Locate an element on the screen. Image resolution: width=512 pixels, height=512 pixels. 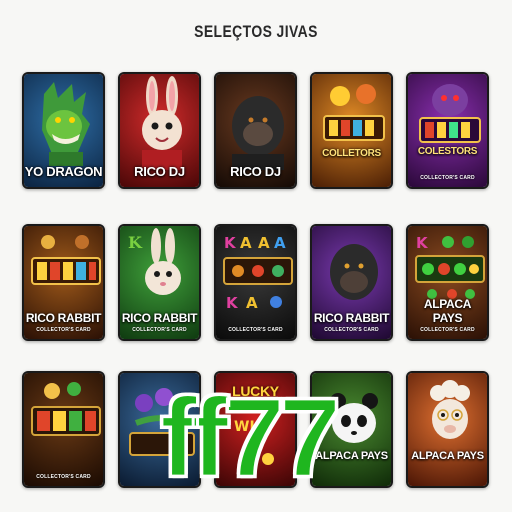
game-card: COLLETORS is located at coordinates (351, 130).